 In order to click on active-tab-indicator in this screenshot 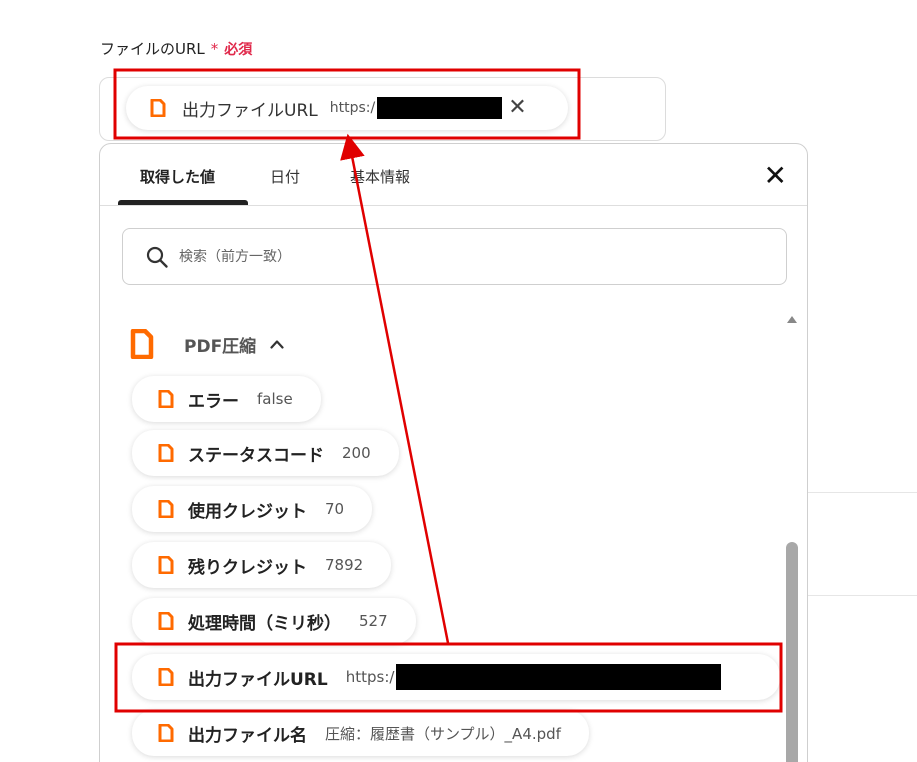, I will do `click(183, 202)`.